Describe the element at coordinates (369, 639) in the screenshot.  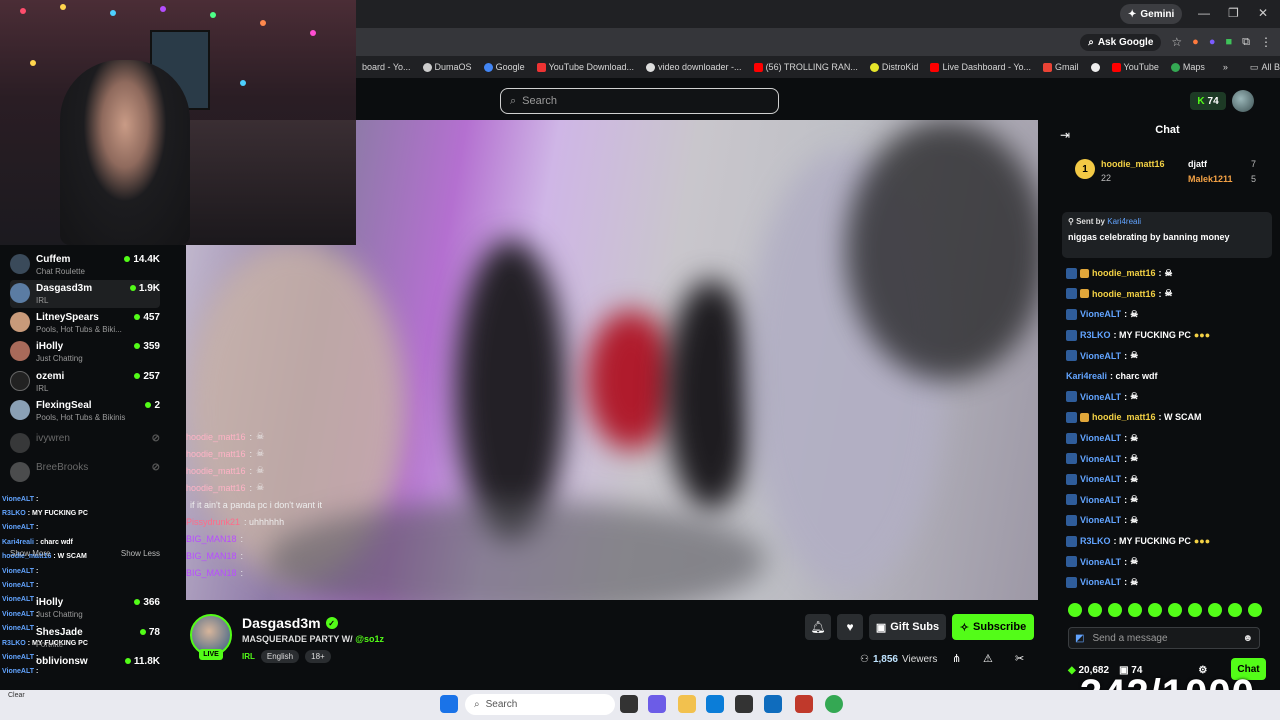
I see `stream-title-mention: @so1z` at that location.